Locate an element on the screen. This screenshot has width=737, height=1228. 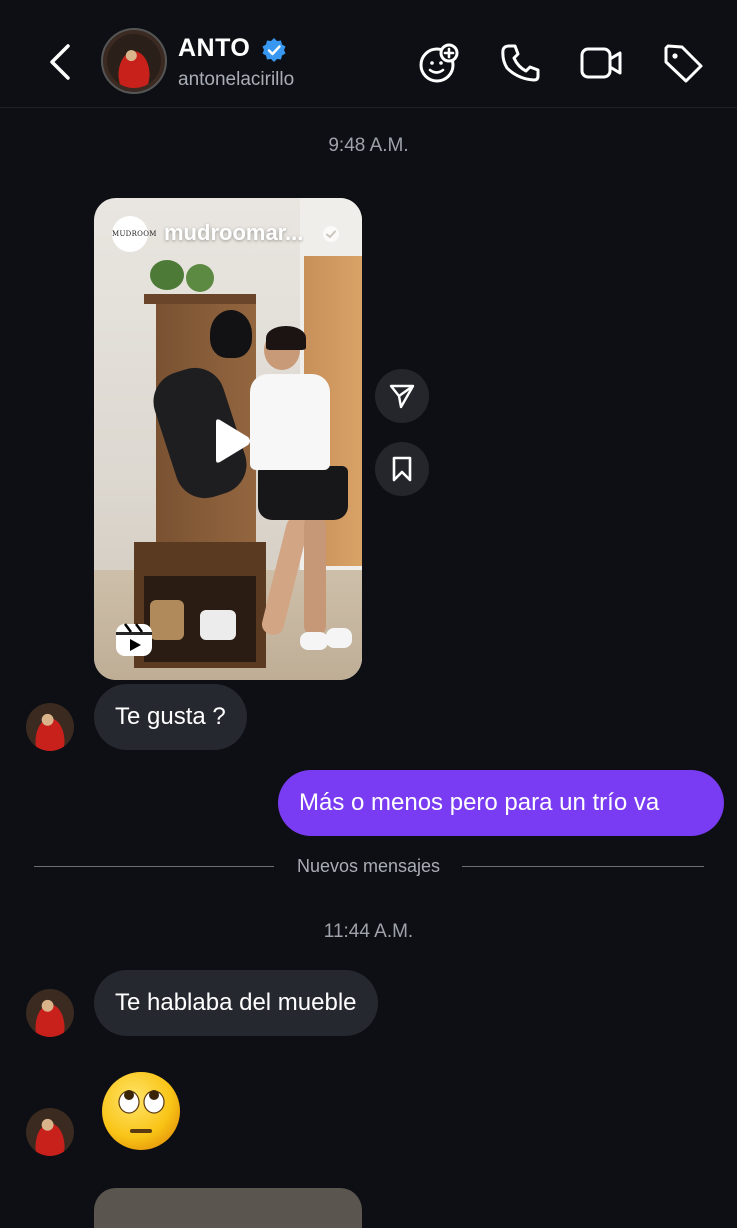
share-icon is located at coordinates (402, 396).